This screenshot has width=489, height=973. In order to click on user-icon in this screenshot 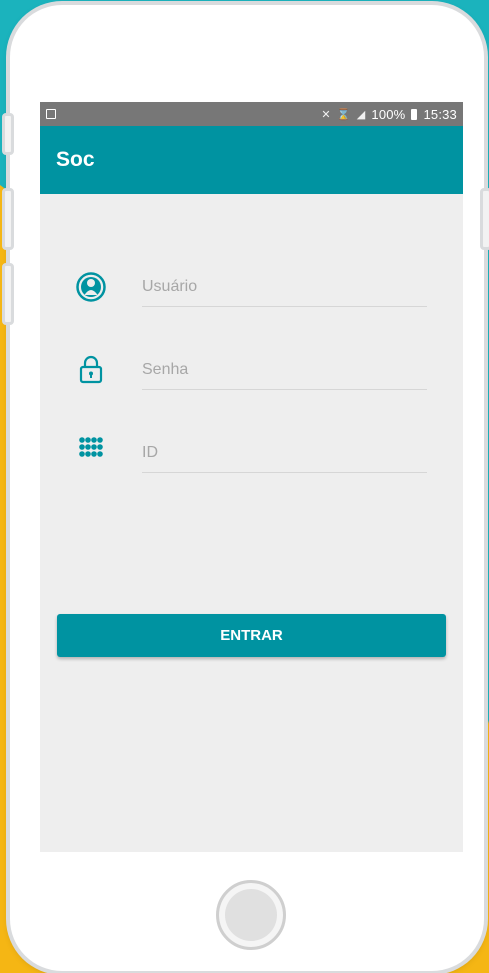, I will do `click(91, 287)`.